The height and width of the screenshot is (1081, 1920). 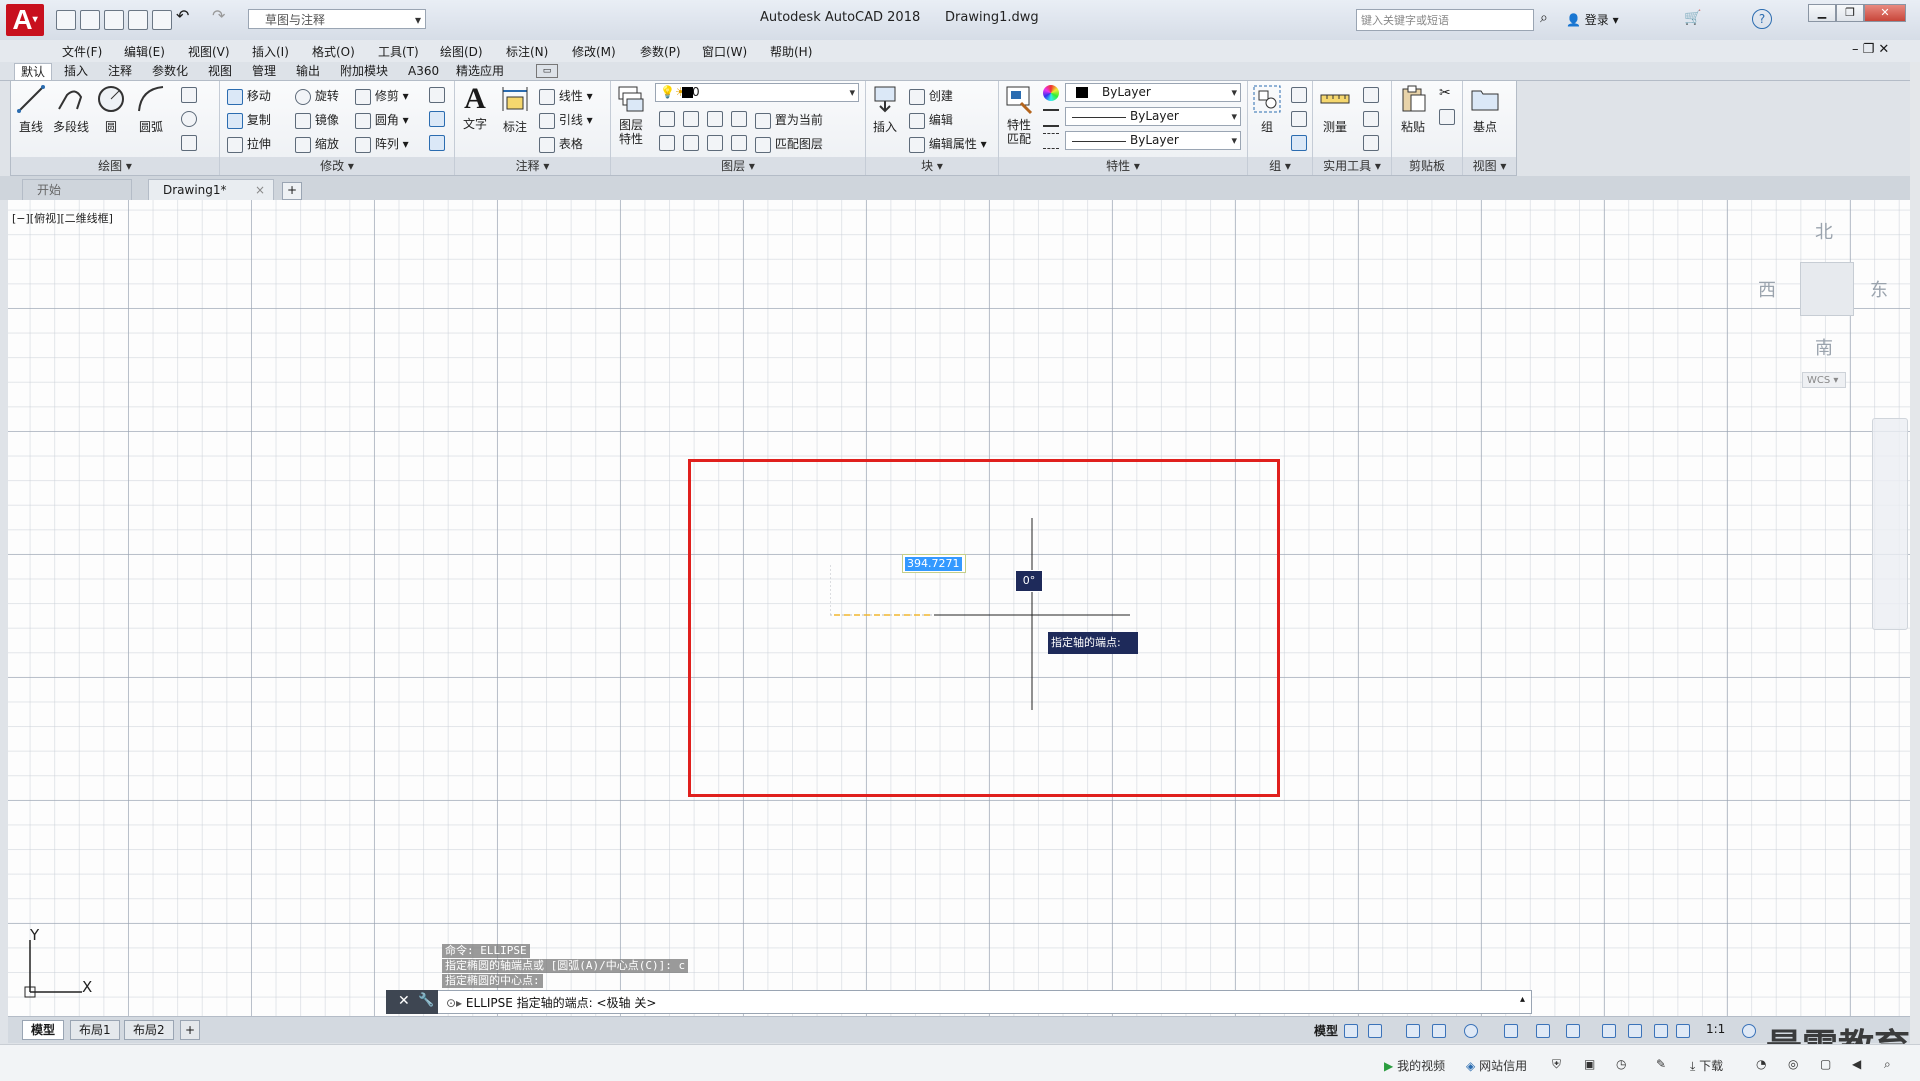 What do you see at coordinates (1471, 1031) in the screenshot?
I see `polar-tracking-icon` at bounding box center [1471, 1031].